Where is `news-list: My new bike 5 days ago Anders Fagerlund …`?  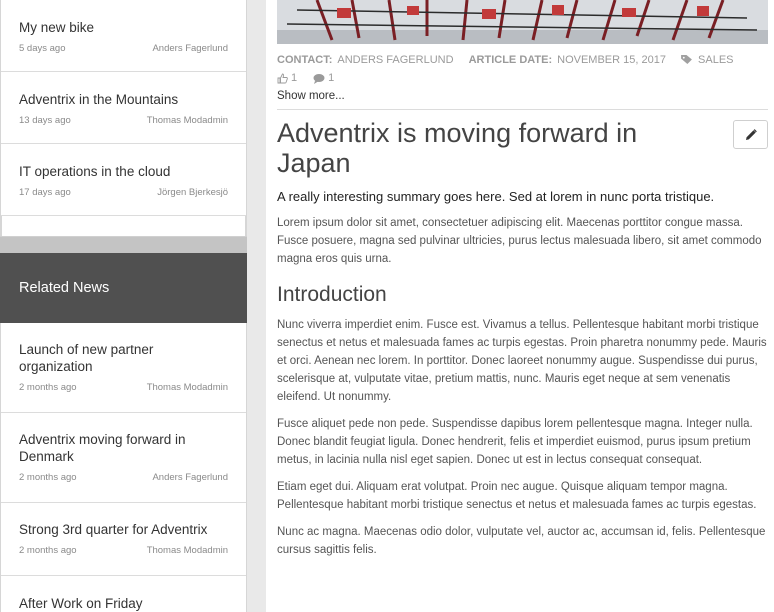
news-list: My new bike 5 days ago Anders Fagerlund … is located at coordinates (123, 118).